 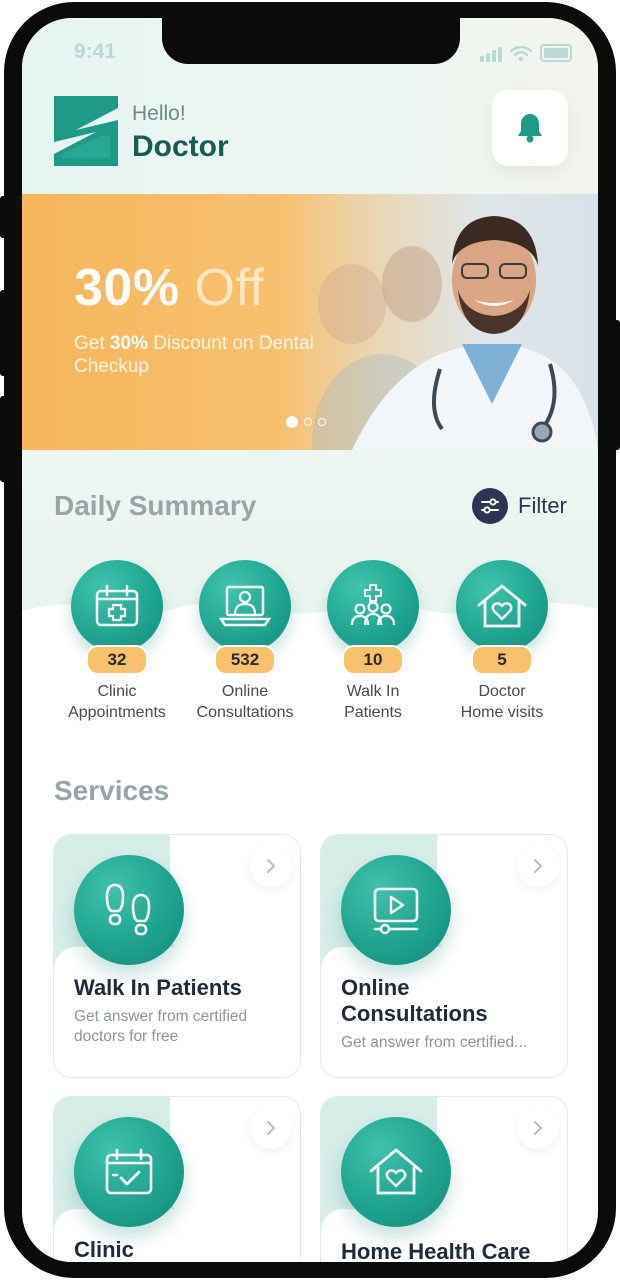 What do you see at coordinates (521, 54) in the screenshot?
I see `wifi-icon` at bounding box center [521, 54].